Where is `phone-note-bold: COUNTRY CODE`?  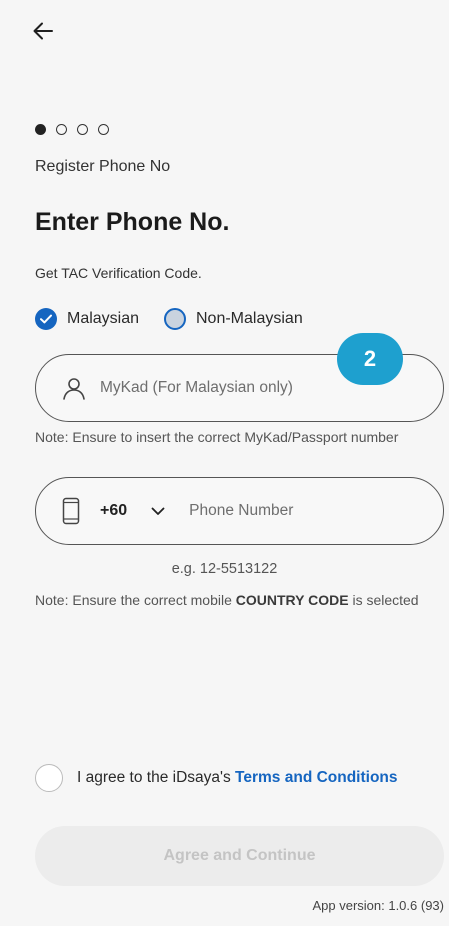
phone-note-bold: COUNTRY CODE is located at coordinates (292, 600).